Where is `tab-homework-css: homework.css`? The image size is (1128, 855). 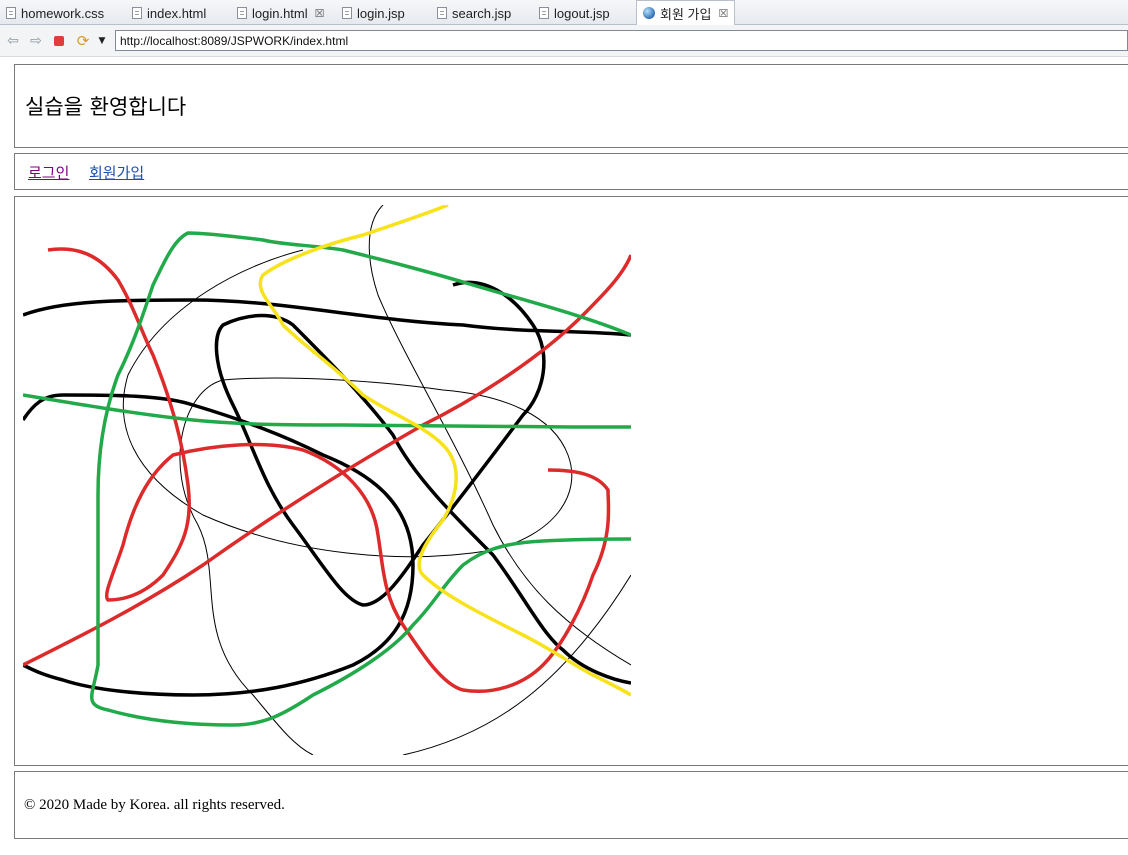 tab-homework-css: homework.css is located at coordinates (55, 13).